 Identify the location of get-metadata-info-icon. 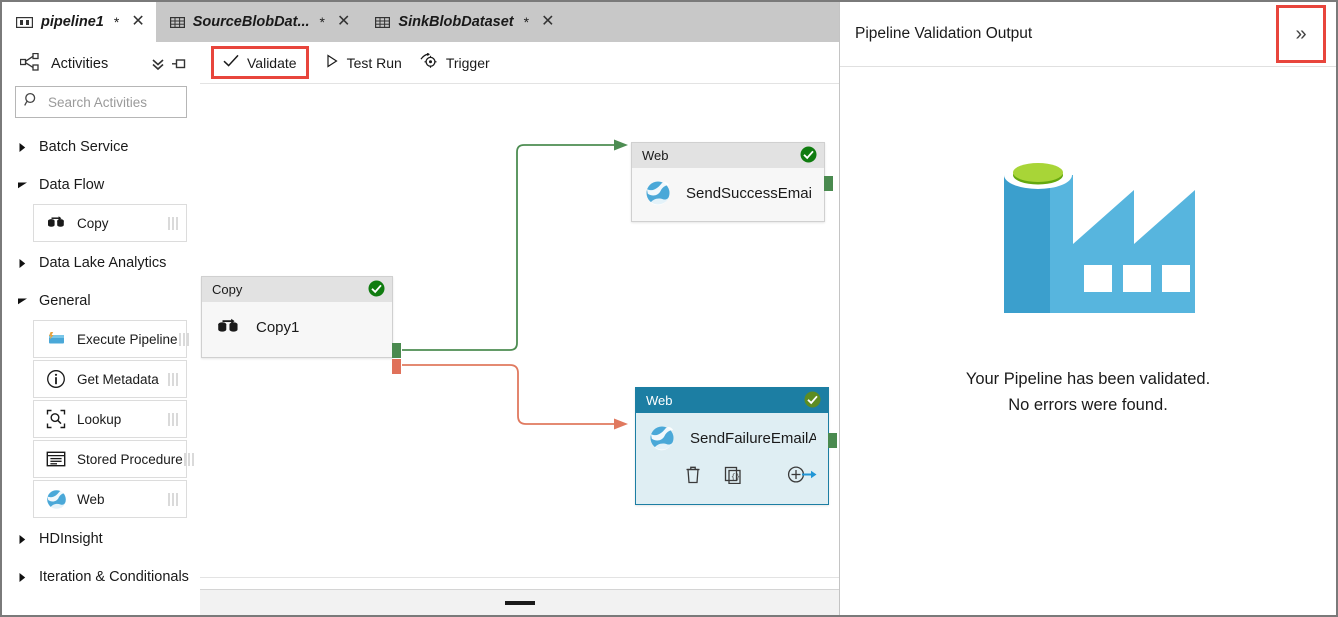
(56, 379).